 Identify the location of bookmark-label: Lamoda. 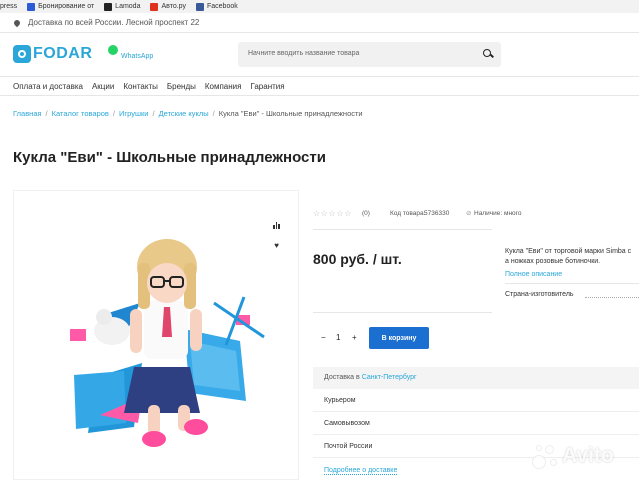
(128, 6).